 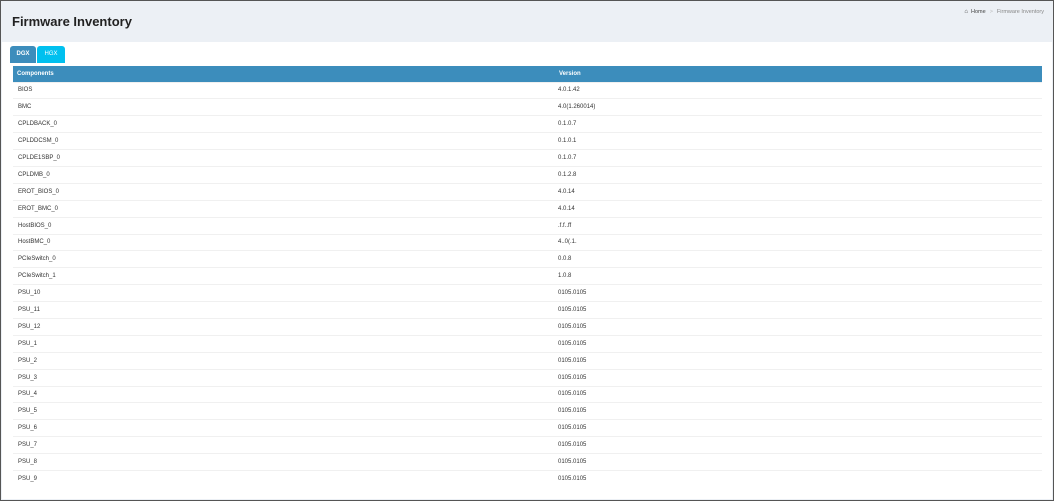 I want to click on table-row: PSU_9 0105.0105, so click(x=527, y=478).